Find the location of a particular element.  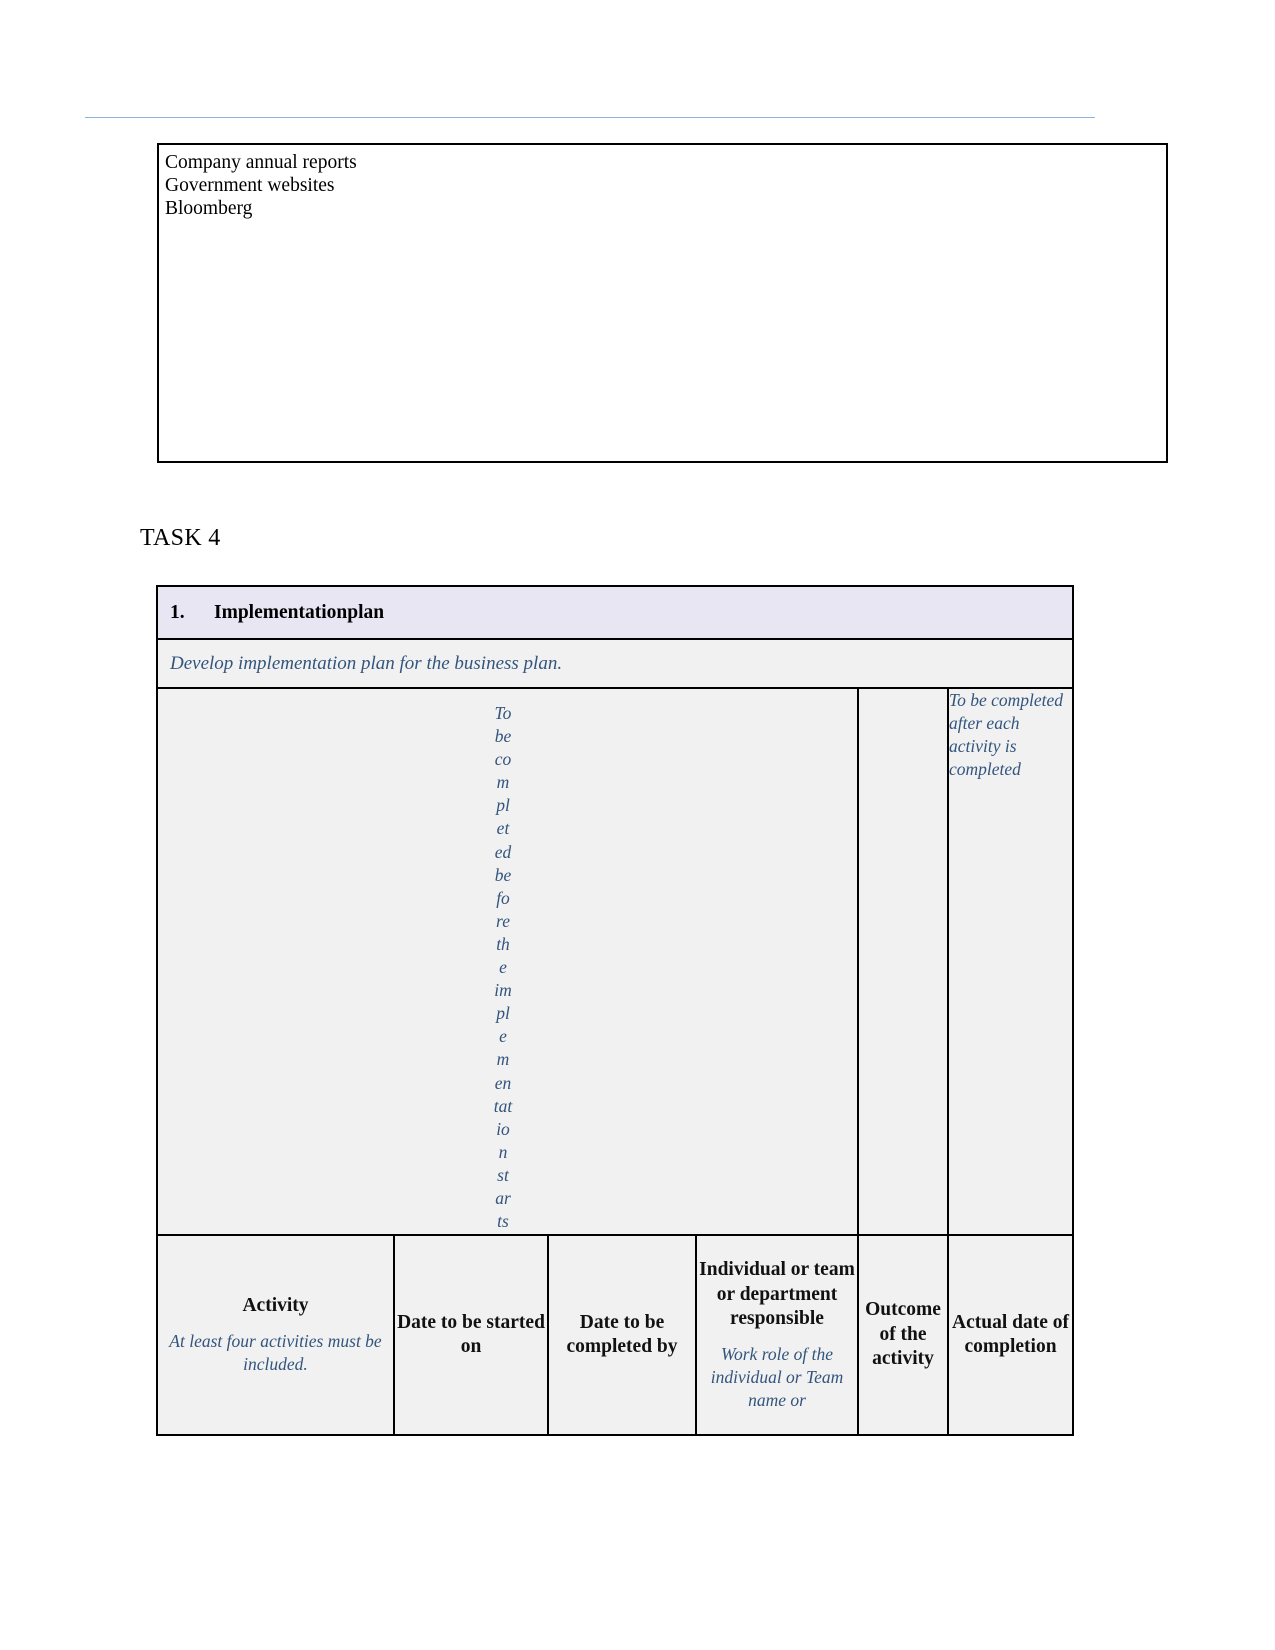

narrow-instruction-fragment: co is located at coordinates (503, 759).